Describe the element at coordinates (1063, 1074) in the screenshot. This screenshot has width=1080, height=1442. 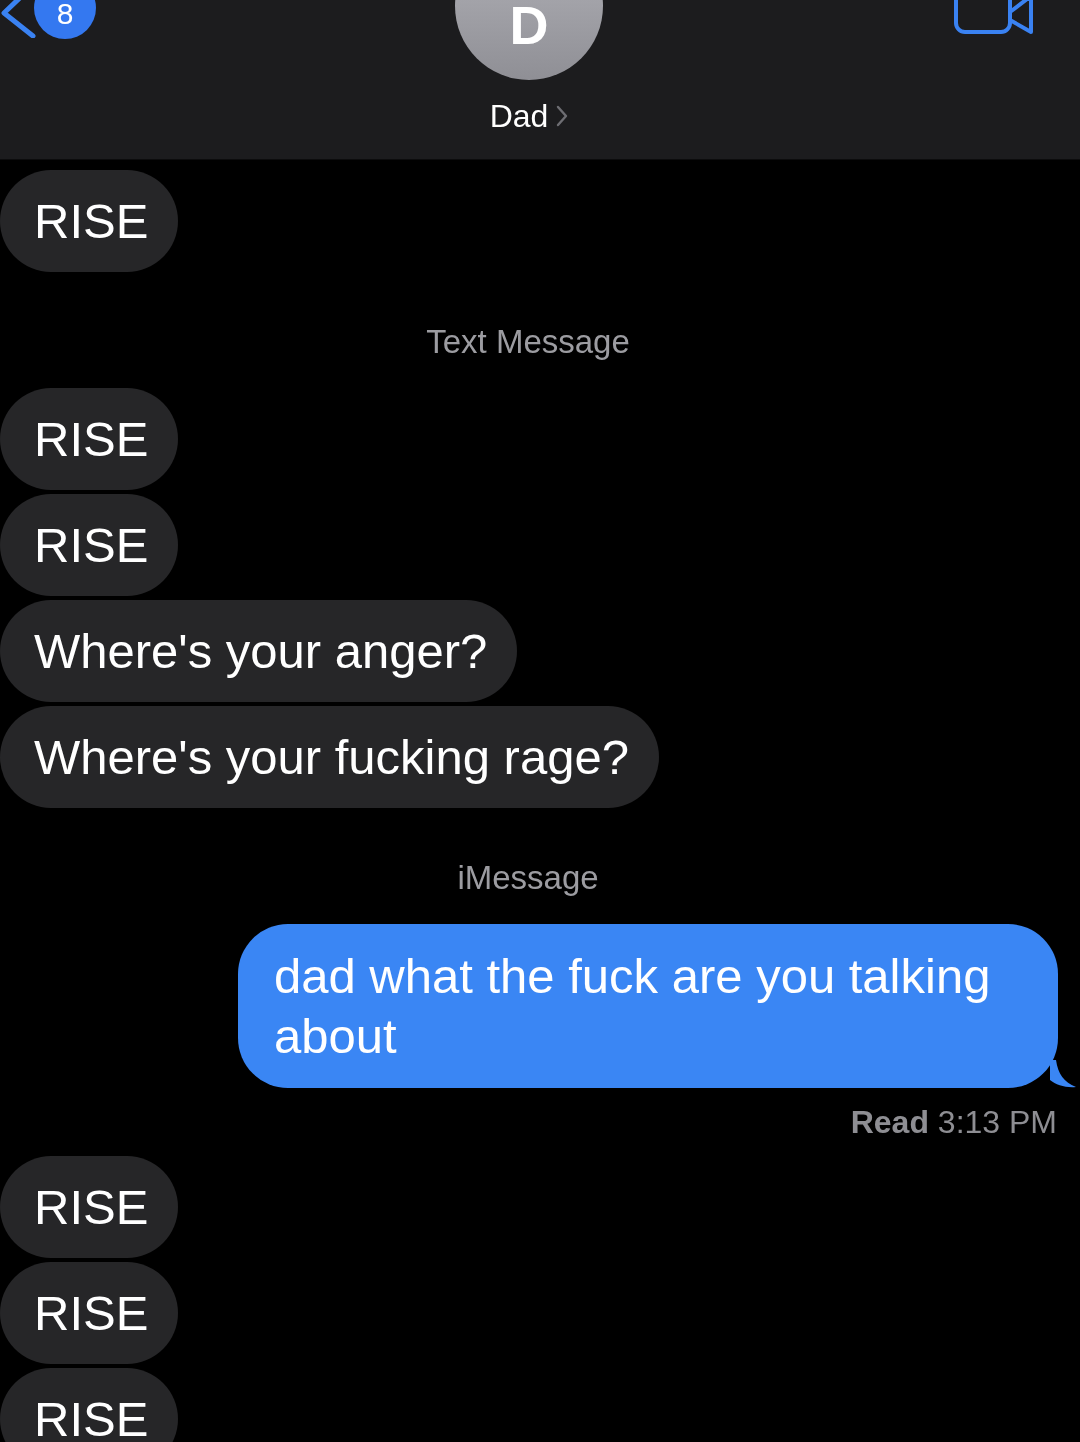
I see `bubble-tail-icon` at that location.